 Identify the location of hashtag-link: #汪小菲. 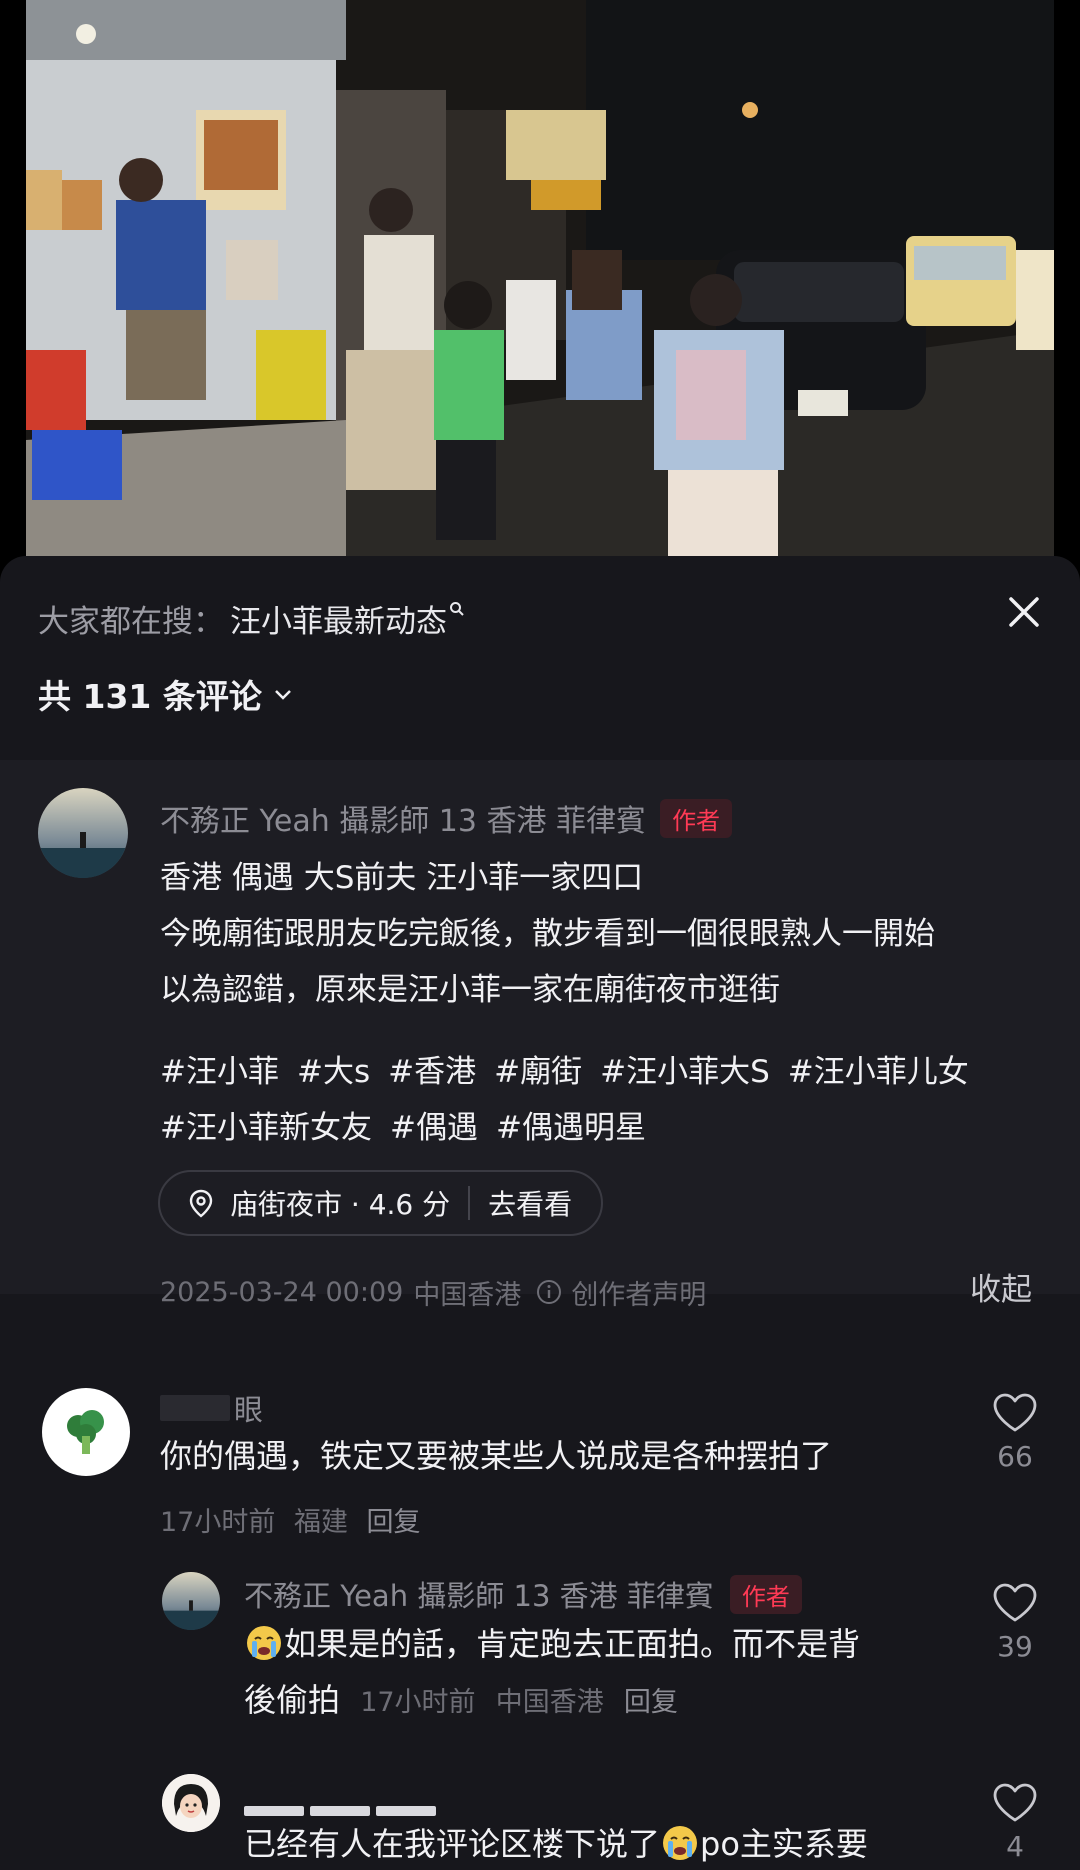
(219, 1072).